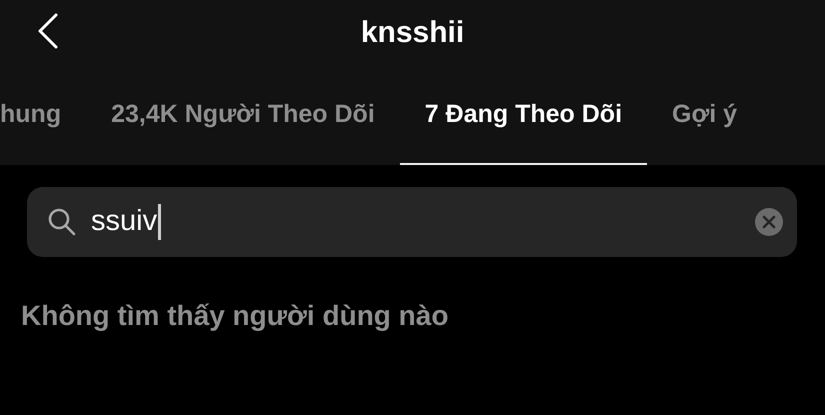 This screenshot has height=415, width=825. I want to click on tab: 7 Đang Theo Dõi, so click(524, 115).